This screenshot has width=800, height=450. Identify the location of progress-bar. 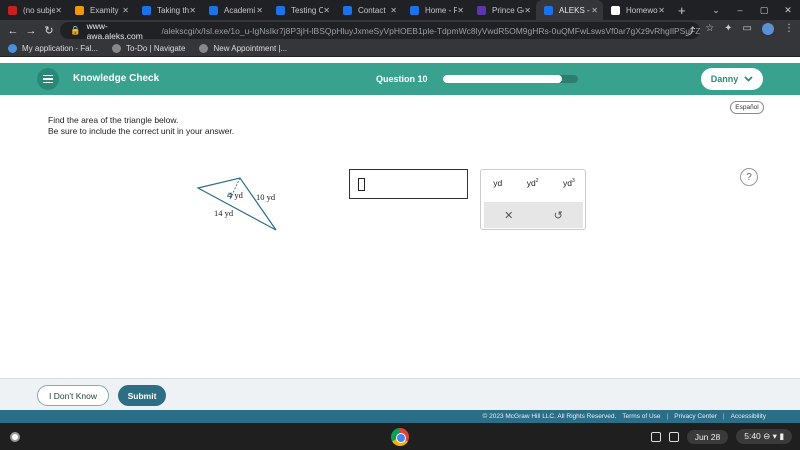
(510, 79).